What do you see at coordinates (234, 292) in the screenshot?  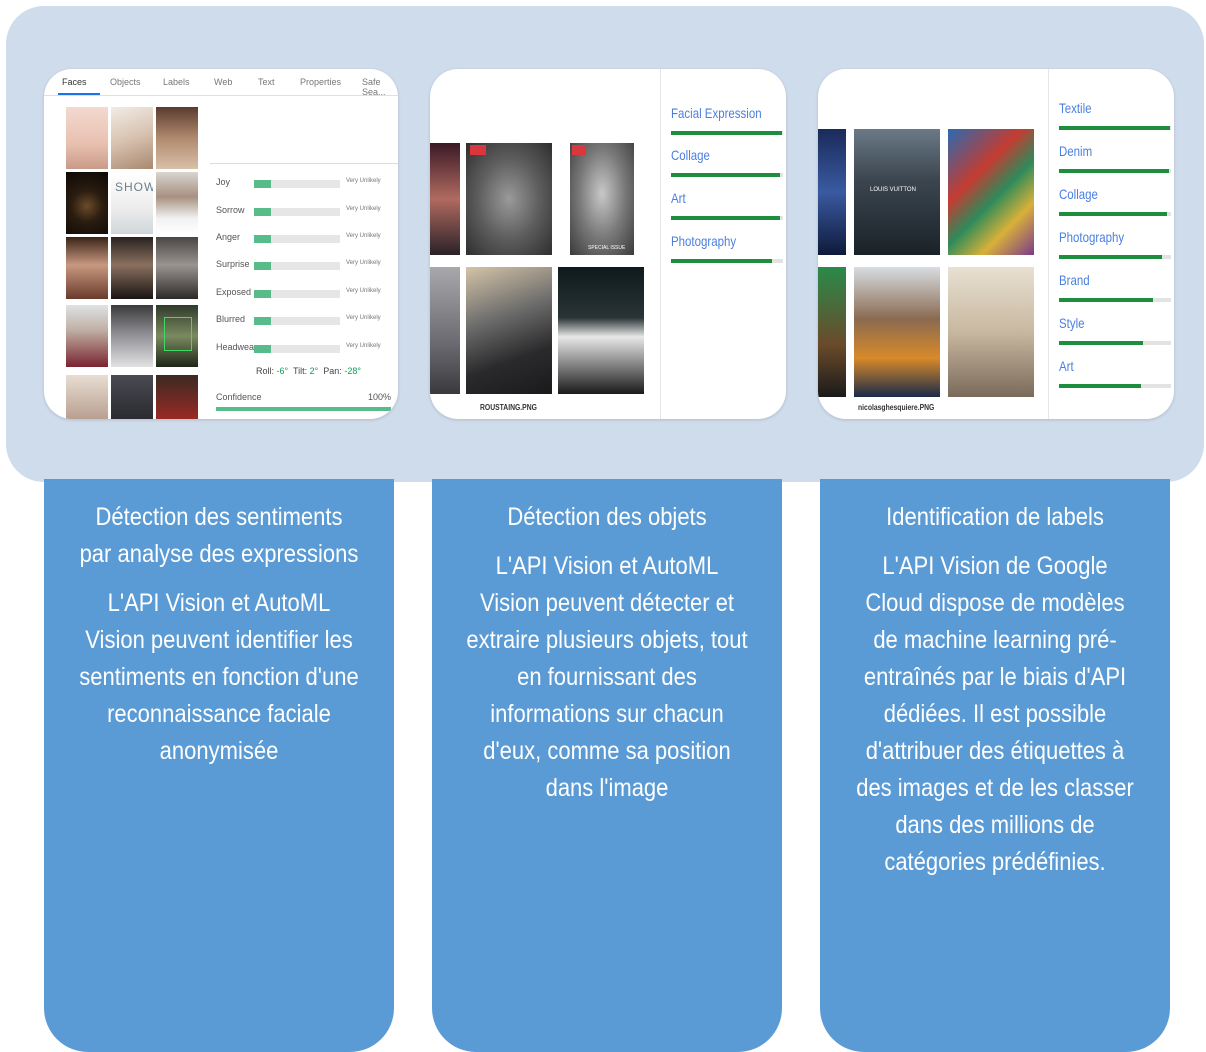 I see `emotion-label: Exposed` at bounding box center [234, 292].